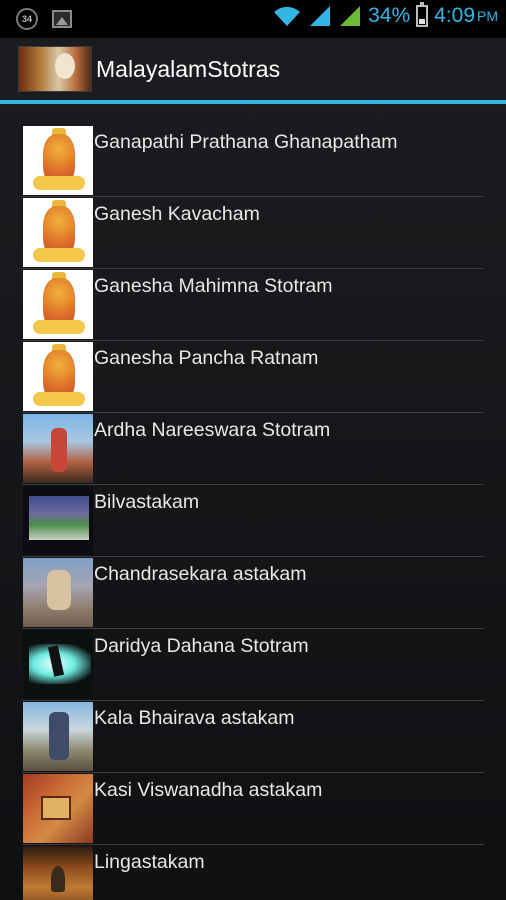 The width and height of the screenshot is (506, 900). I want to click on battery-icon, so click(422, 14).